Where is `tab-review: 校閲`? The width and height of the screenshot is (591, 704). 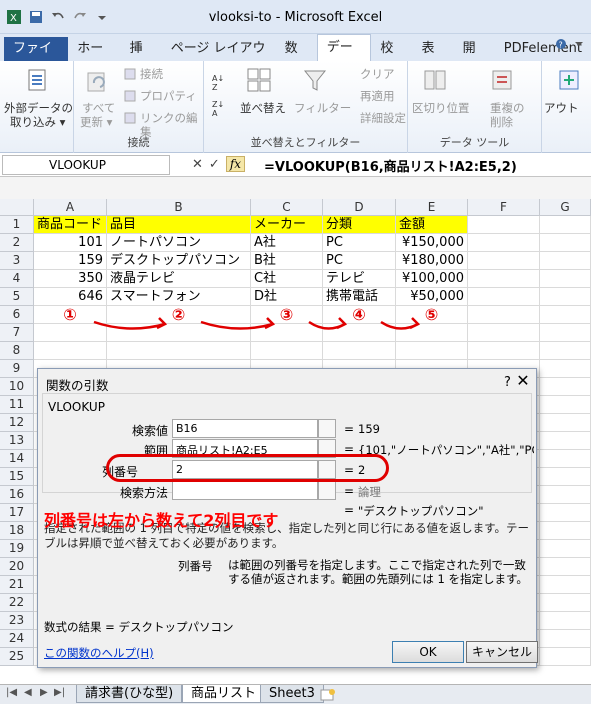 tab-review: 校閲 is located at coordinates (391, 58).